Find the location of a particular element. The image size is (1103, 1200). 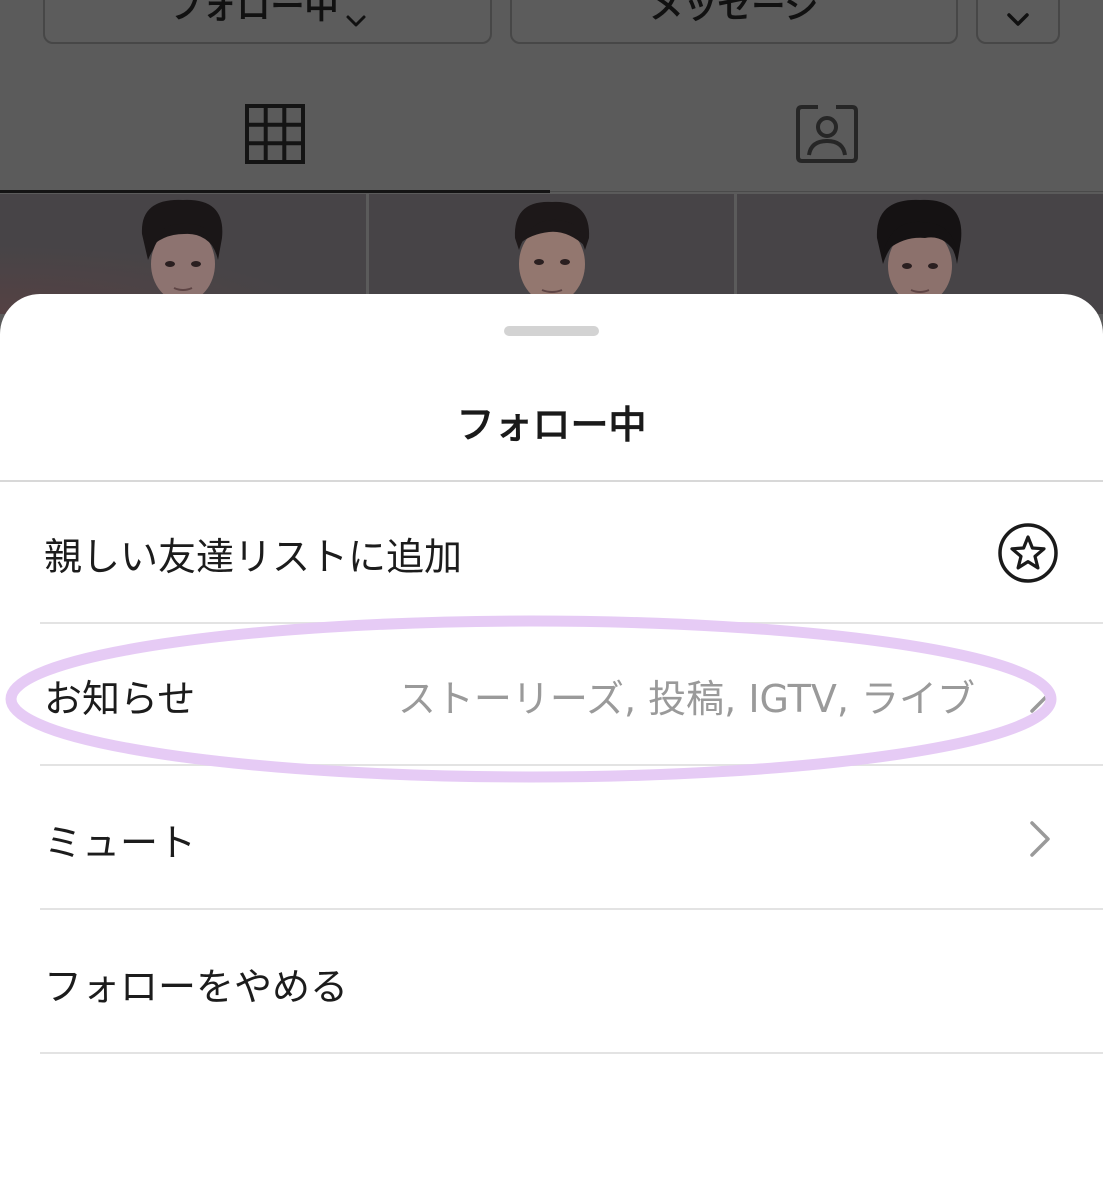

menu-item-label: フォローをやめる is located at coordinates (196, 986).